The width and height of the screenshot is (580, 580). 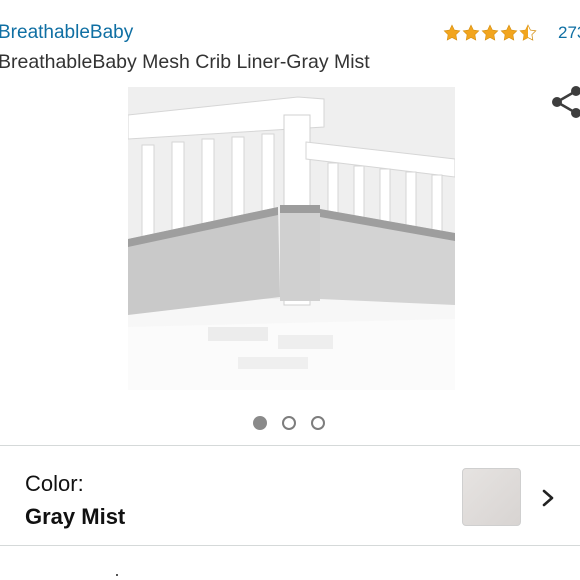 I want to click on share-icon, so click(x=565, y=102).